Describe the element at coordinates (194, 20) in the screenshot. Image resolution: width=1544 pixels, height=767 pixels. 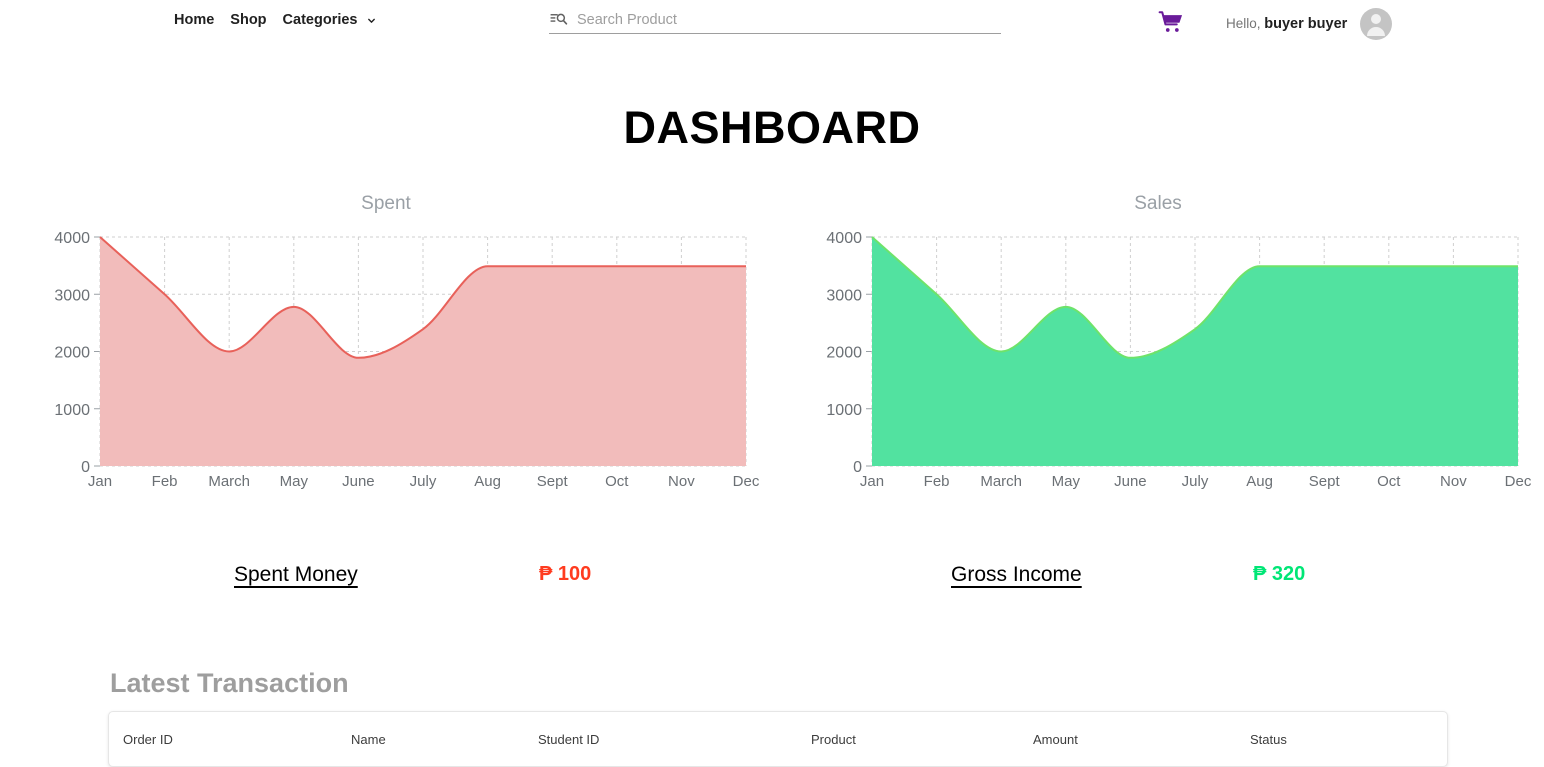
I see `nav-home: Home` at that location.